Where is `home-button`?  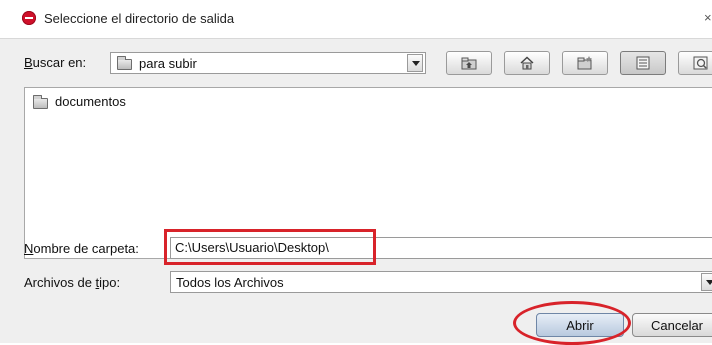
home-button is located at coordinates (527, 63).